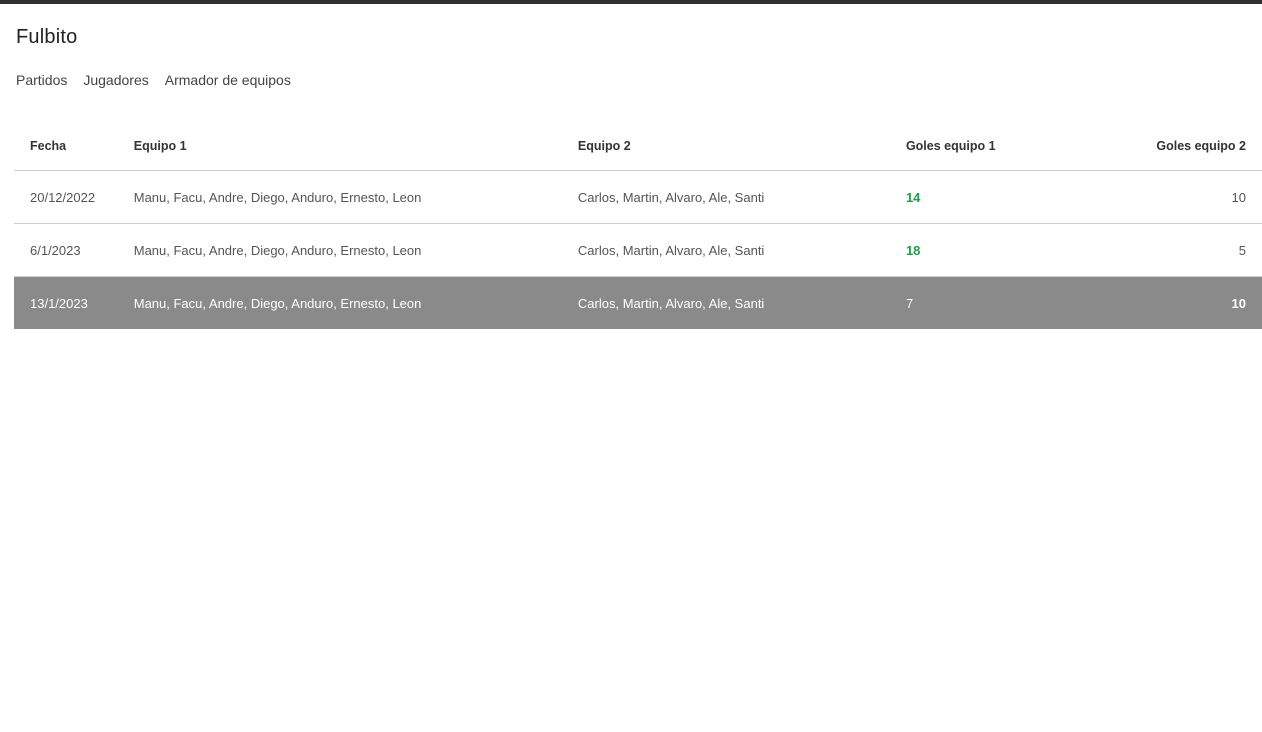  What do you see at coordinates (725, 146) in the screenshot?
I see `column-header-equipo2: Equipo 2` at bounding box center [725, 146].